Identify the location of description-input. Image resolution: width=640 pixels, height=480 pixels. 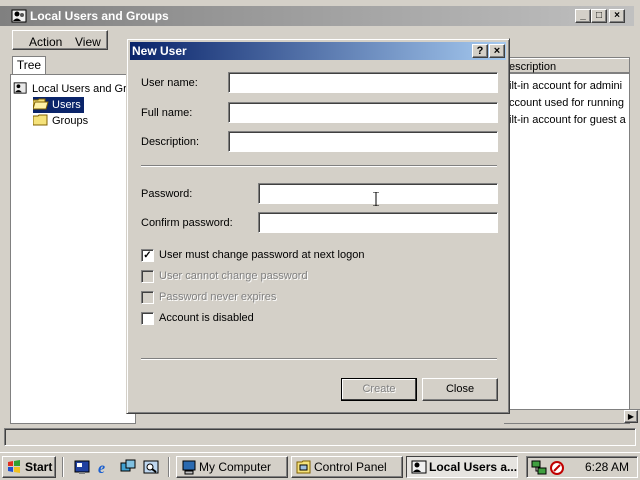
(363, 141).